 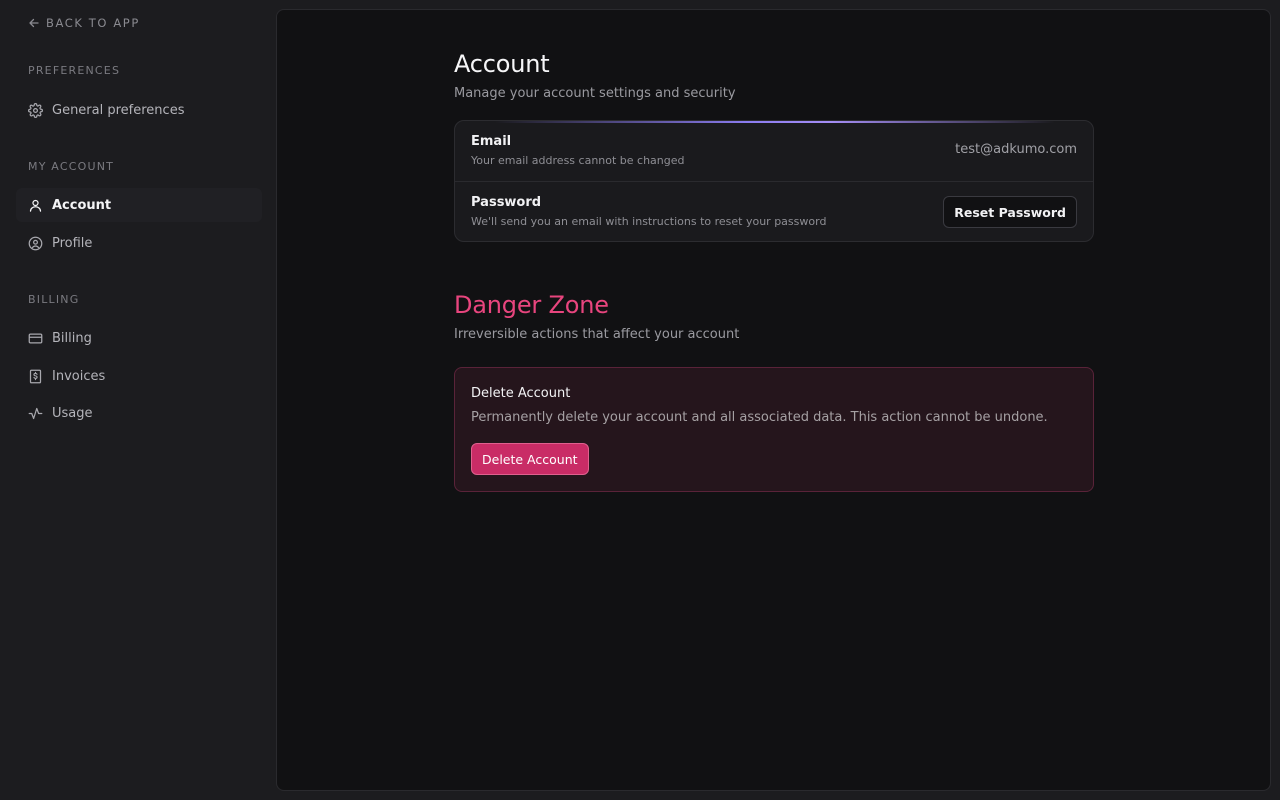 I want to click on section-label-my-account: MY ACCOUNT, so click(x=71, y=166).